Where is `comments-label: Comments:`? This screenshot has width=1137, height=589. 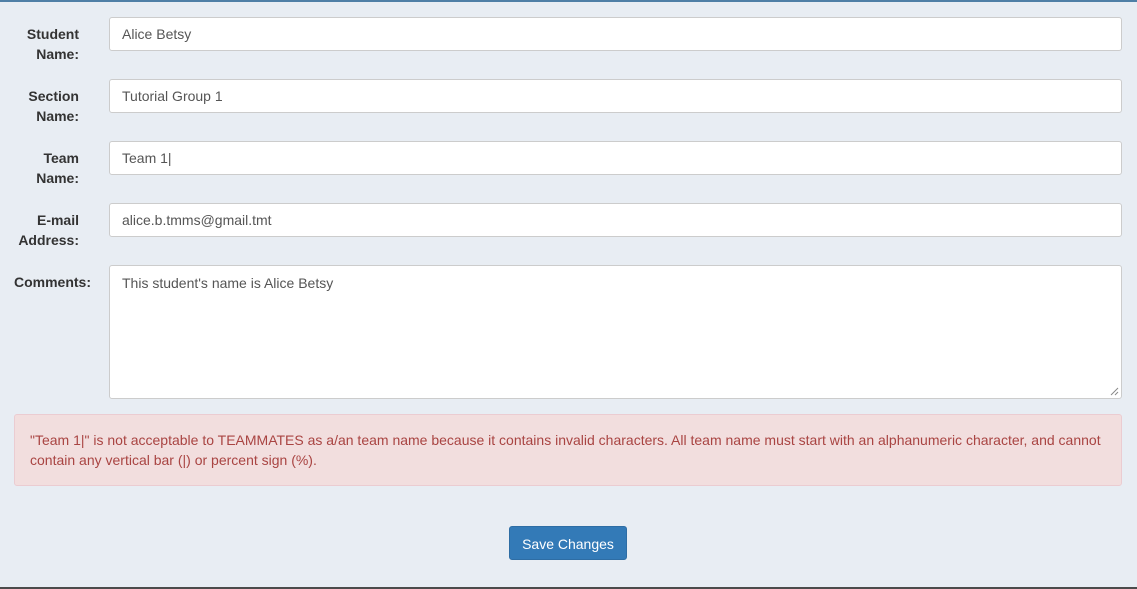 comments-label: Comments: is located at coordinates (52, 282).